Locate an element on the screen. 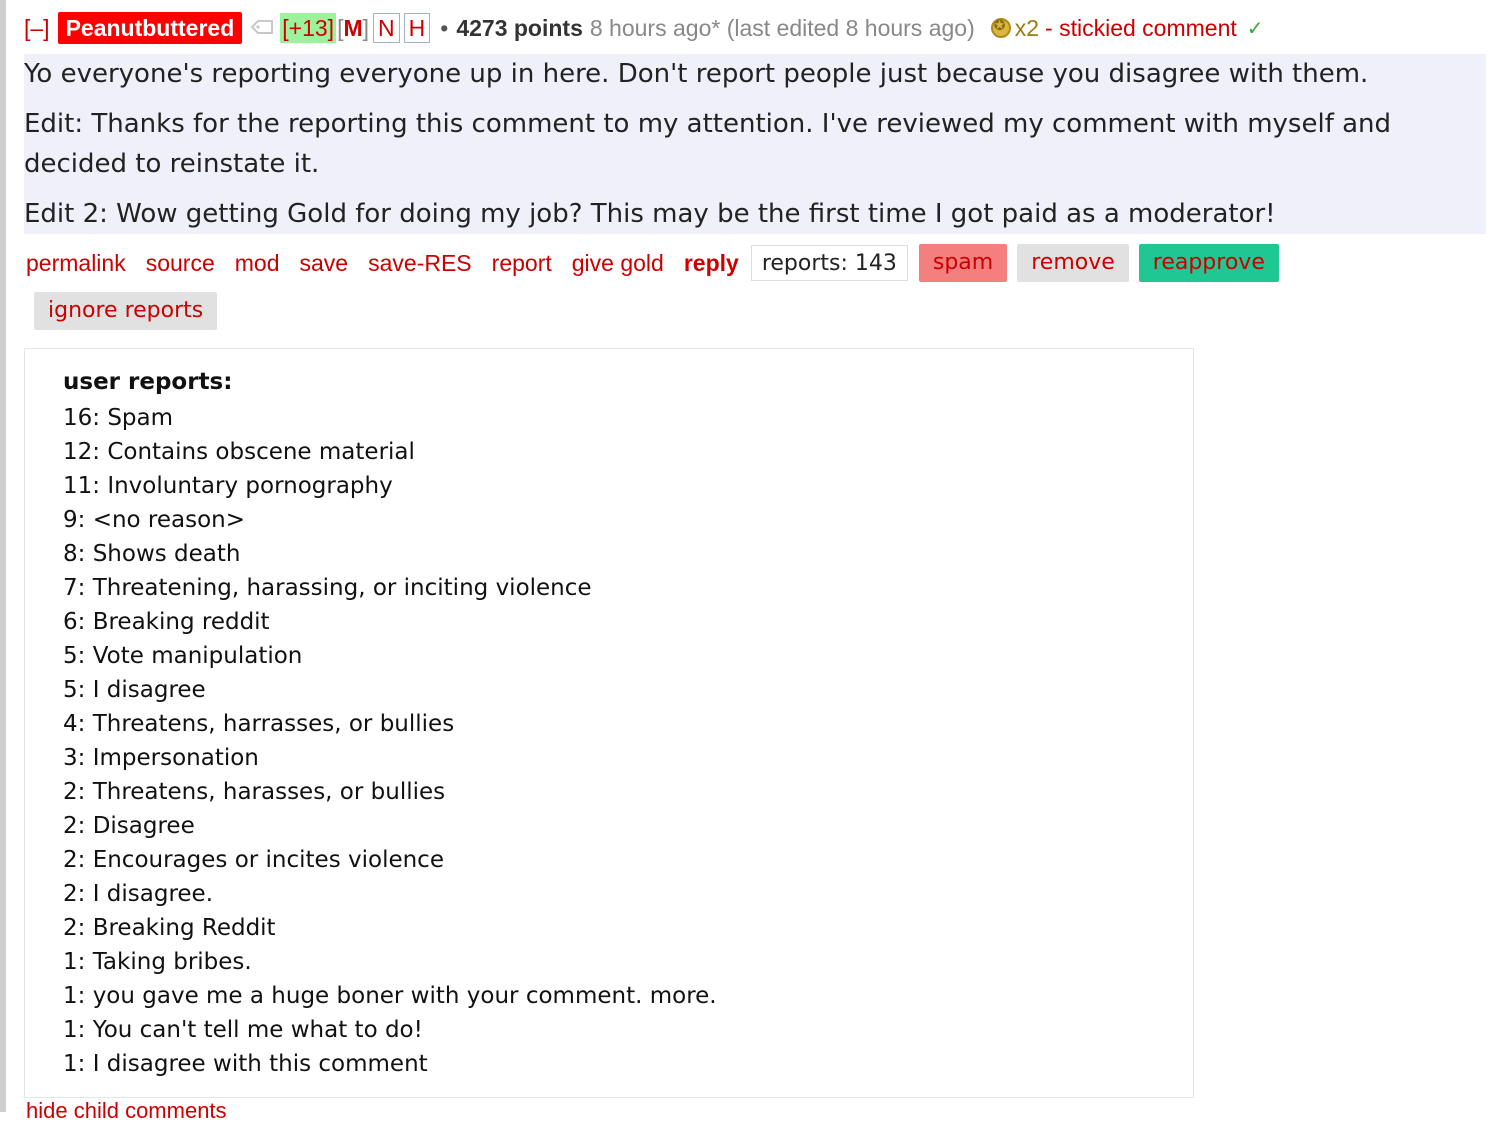 The width and height of the screenshot is (1504, 1124). report-item: 8: Shows death is located at coordinates (152, 554).